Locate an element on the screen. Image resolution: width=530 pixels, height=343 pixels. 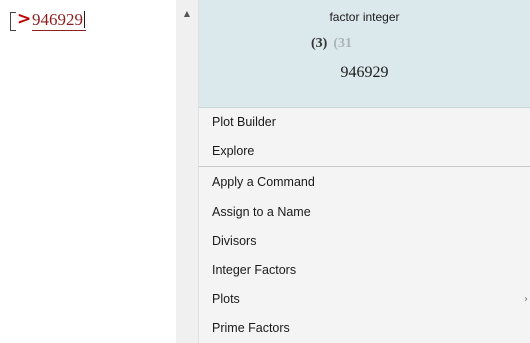
menu-item-plots: Plots › is located at coordinates (364, 299).